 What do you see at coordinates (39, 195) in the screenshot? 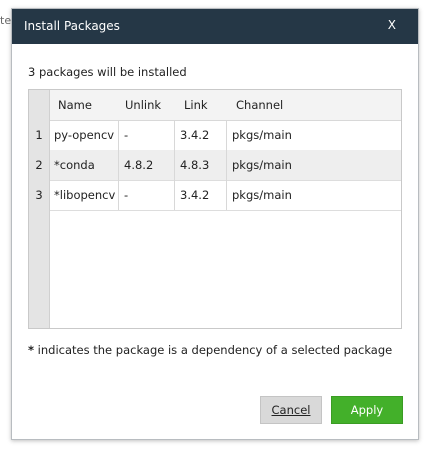
I see `row-number: 3` at bounding box center [39, 195].